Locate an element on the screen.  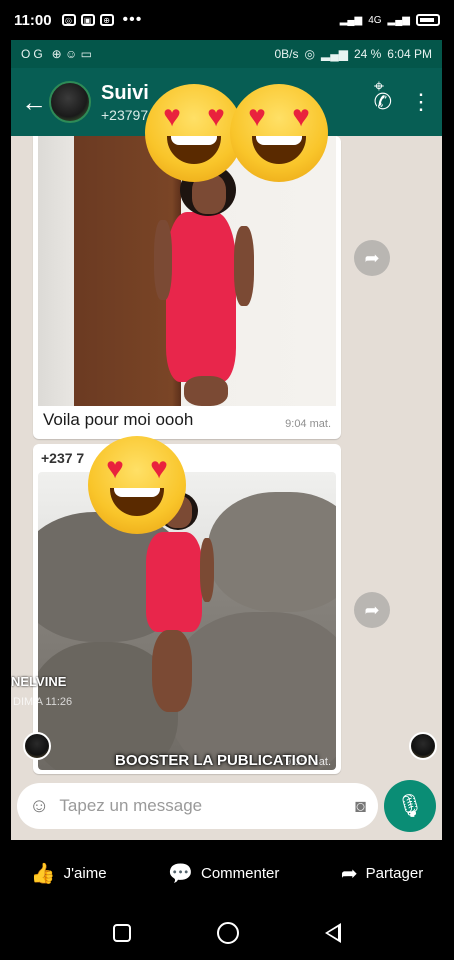
home-icon is located at coordinates (228, 932).